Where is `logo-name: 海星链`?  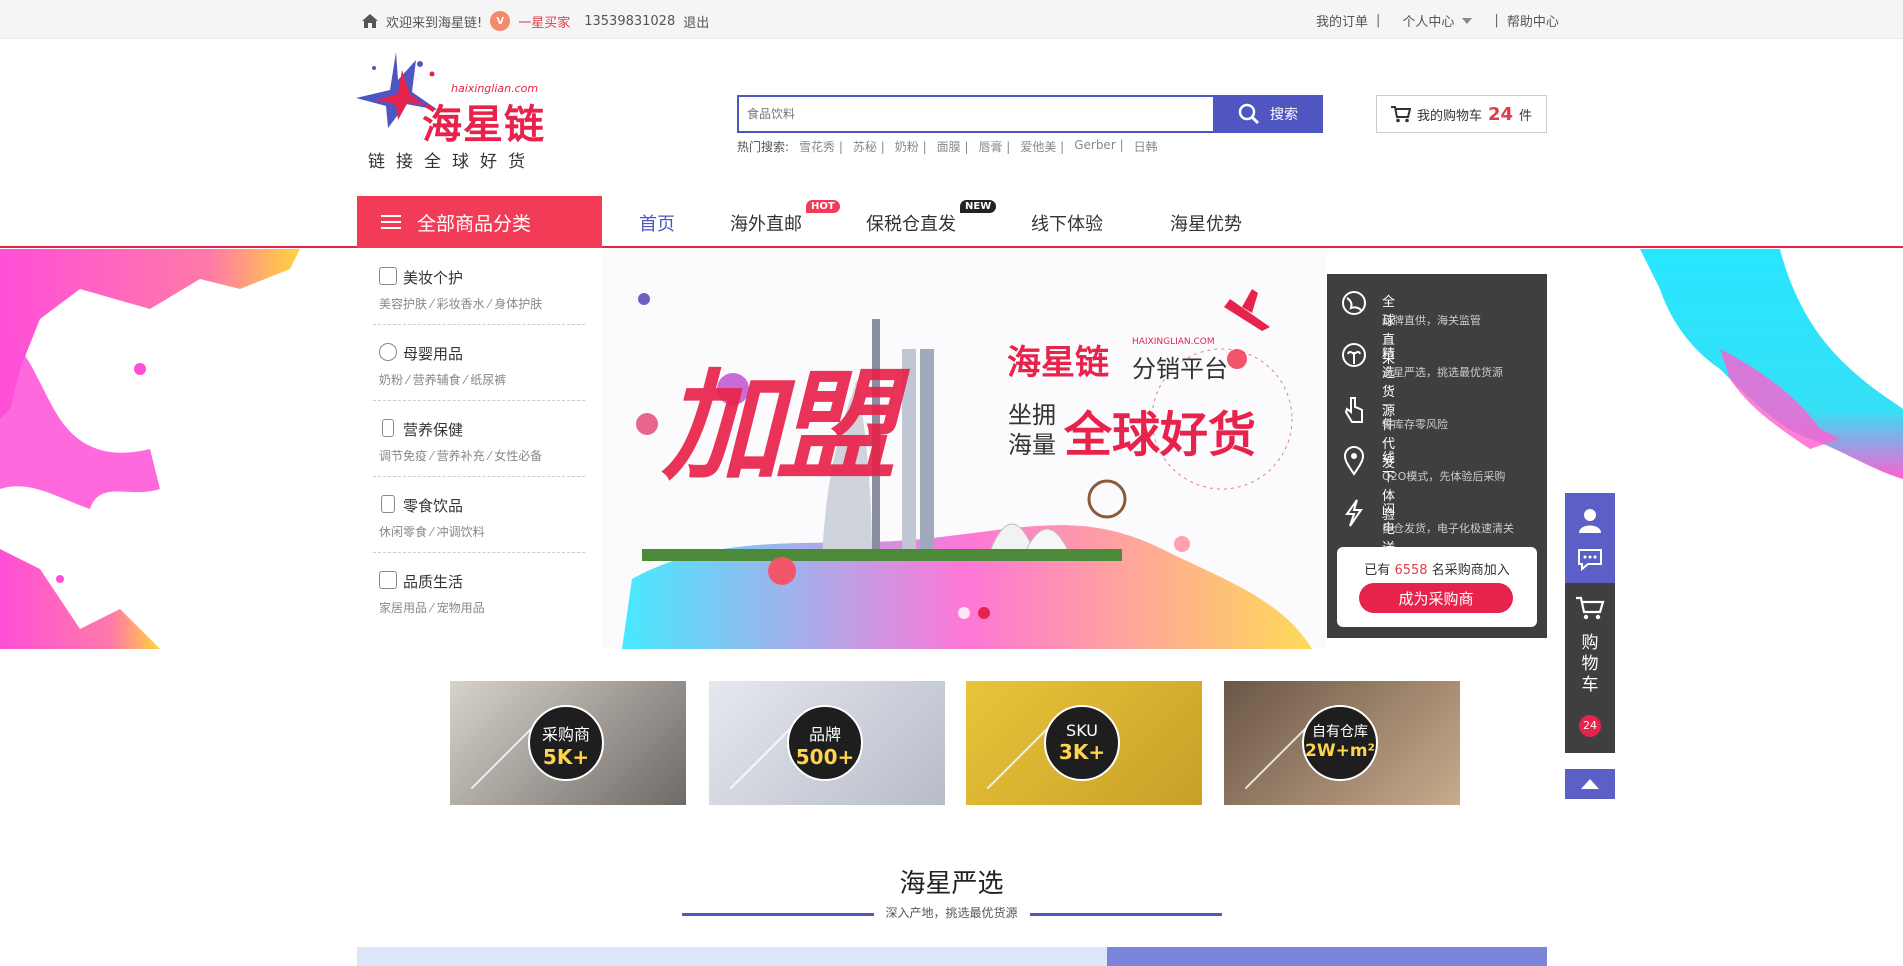 logo-name: 海星链 is located at coordinates (483, 125).